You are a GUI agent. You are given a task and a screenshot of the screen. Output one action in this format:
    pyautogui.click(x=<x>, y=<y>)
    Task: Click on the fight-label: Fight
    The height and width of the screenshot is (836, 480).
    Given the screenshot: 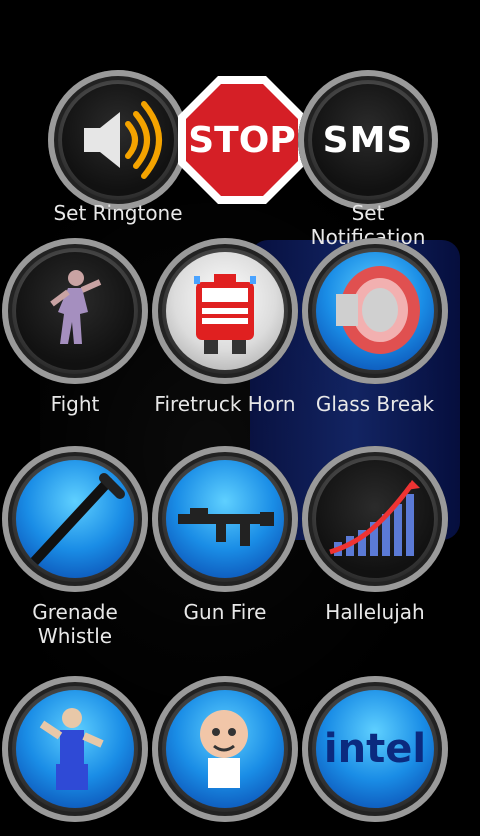 What is the action you would take?
    pyautogui.click(x=75, y=404)
    